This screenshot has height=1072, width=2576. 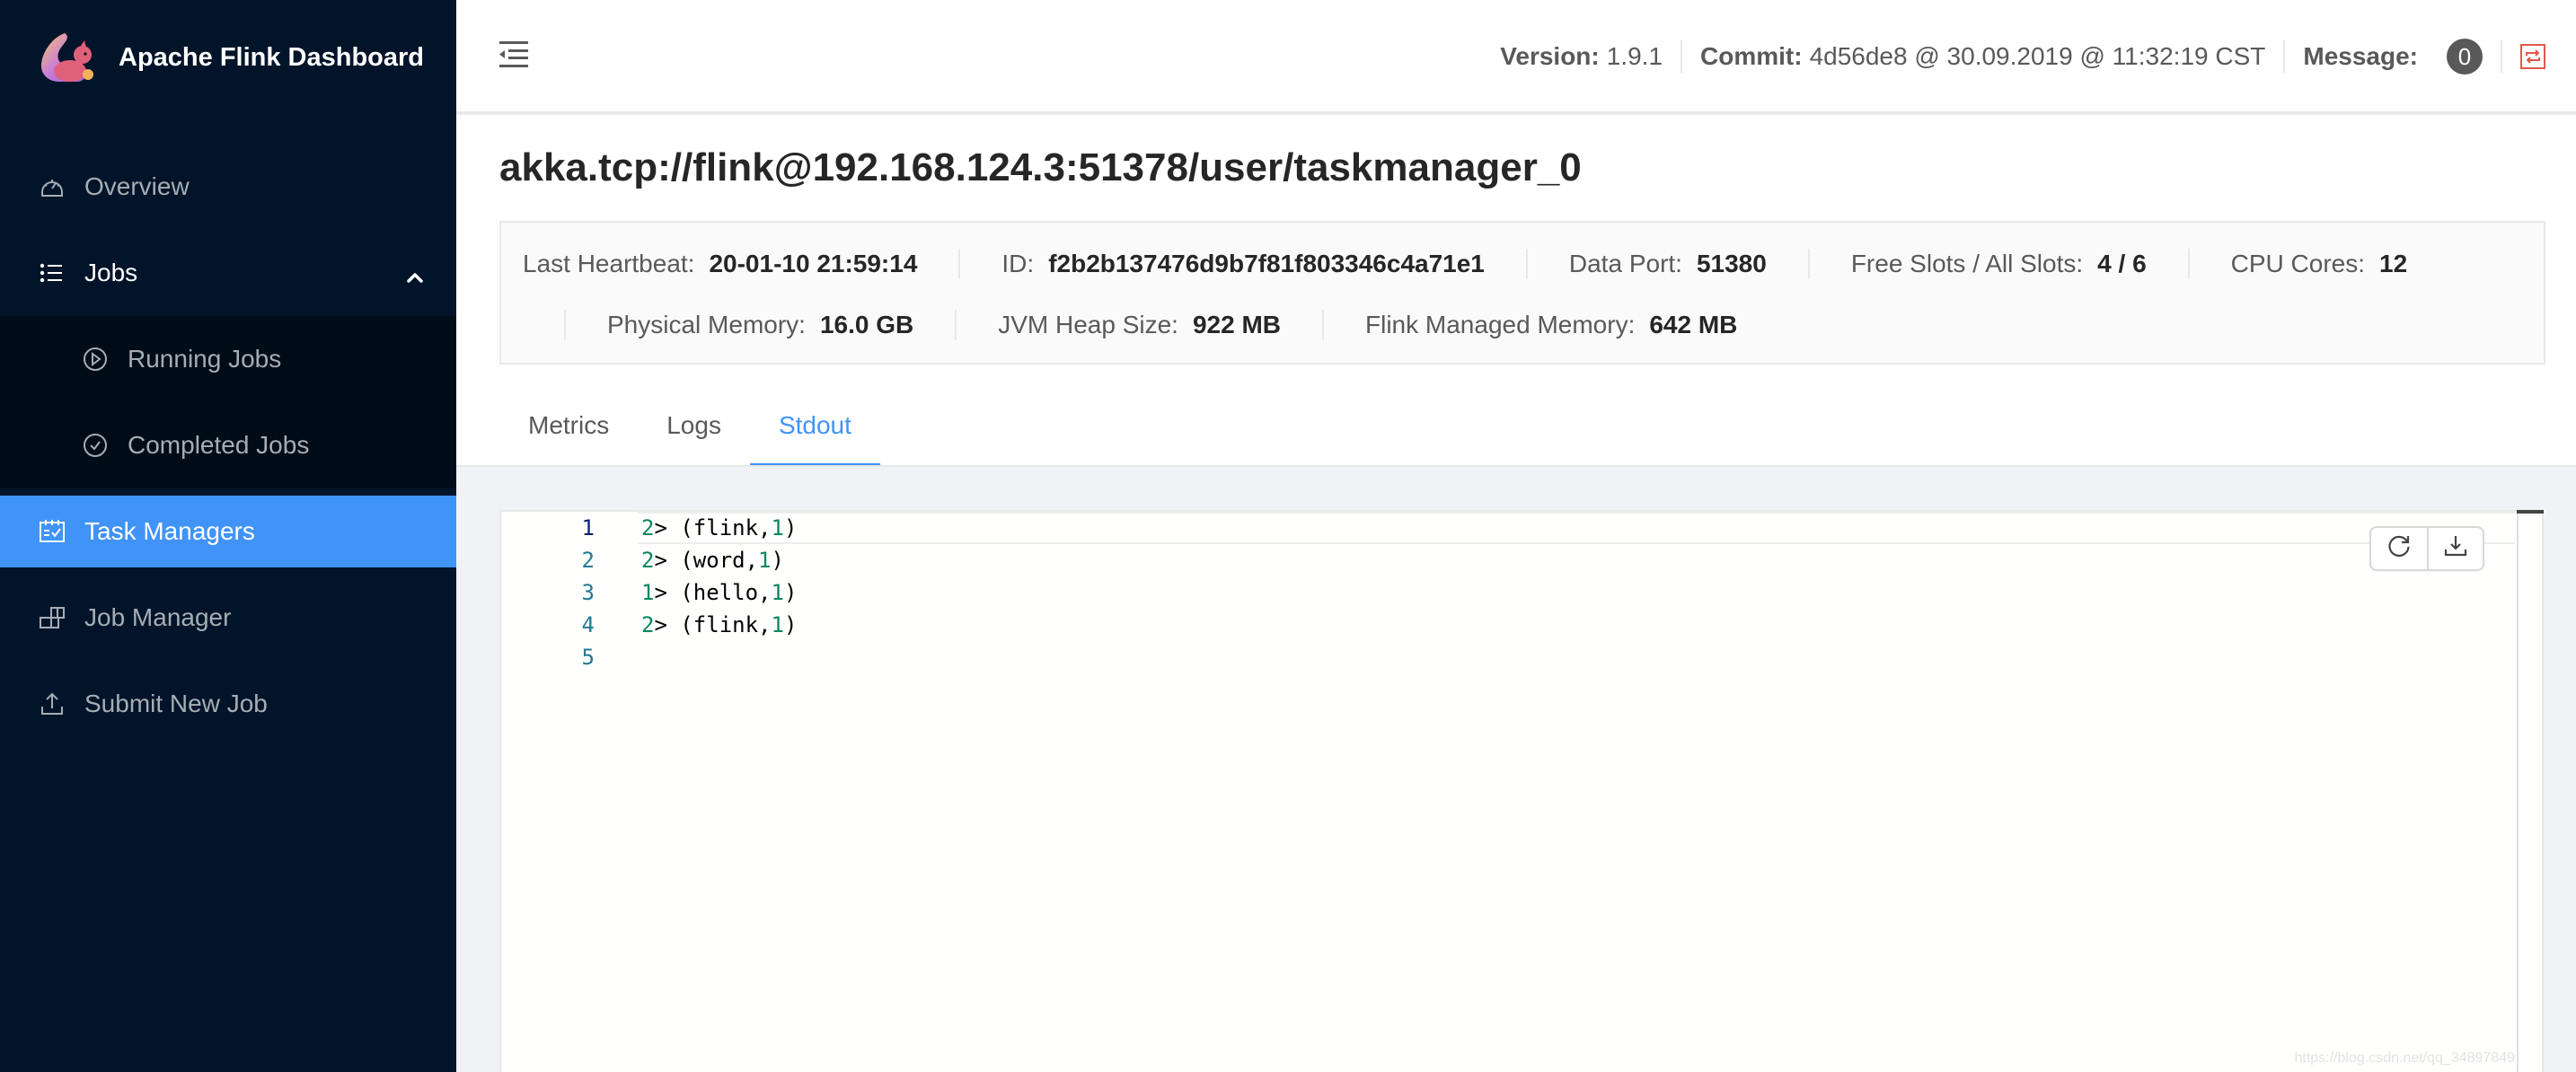 I want to click on logo: Apache Flink Dashboard, so click(x=231, y=57).